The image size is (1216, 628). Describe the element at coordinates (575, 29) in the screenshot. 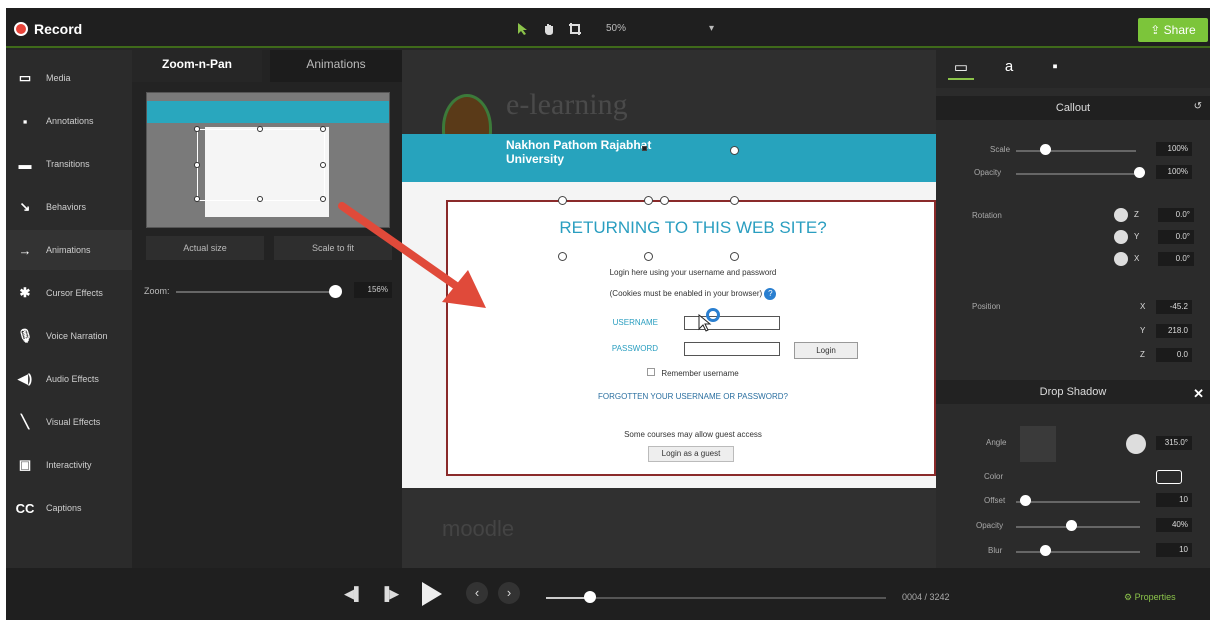

I see `crop-icon` at that location.